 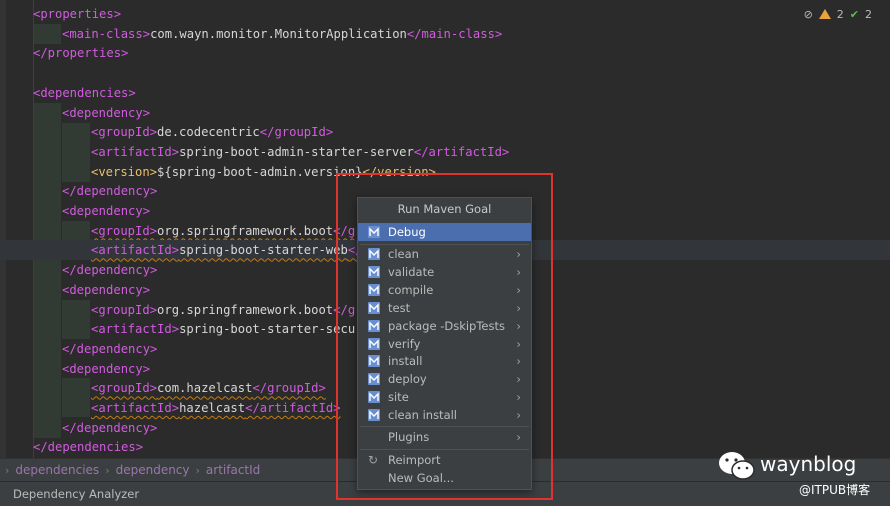 What do you see at coordinates (260, 171) in the screenshot?
I see `xml-text: ${spring-boot-admin.version}` at bounding box center [260, 171].